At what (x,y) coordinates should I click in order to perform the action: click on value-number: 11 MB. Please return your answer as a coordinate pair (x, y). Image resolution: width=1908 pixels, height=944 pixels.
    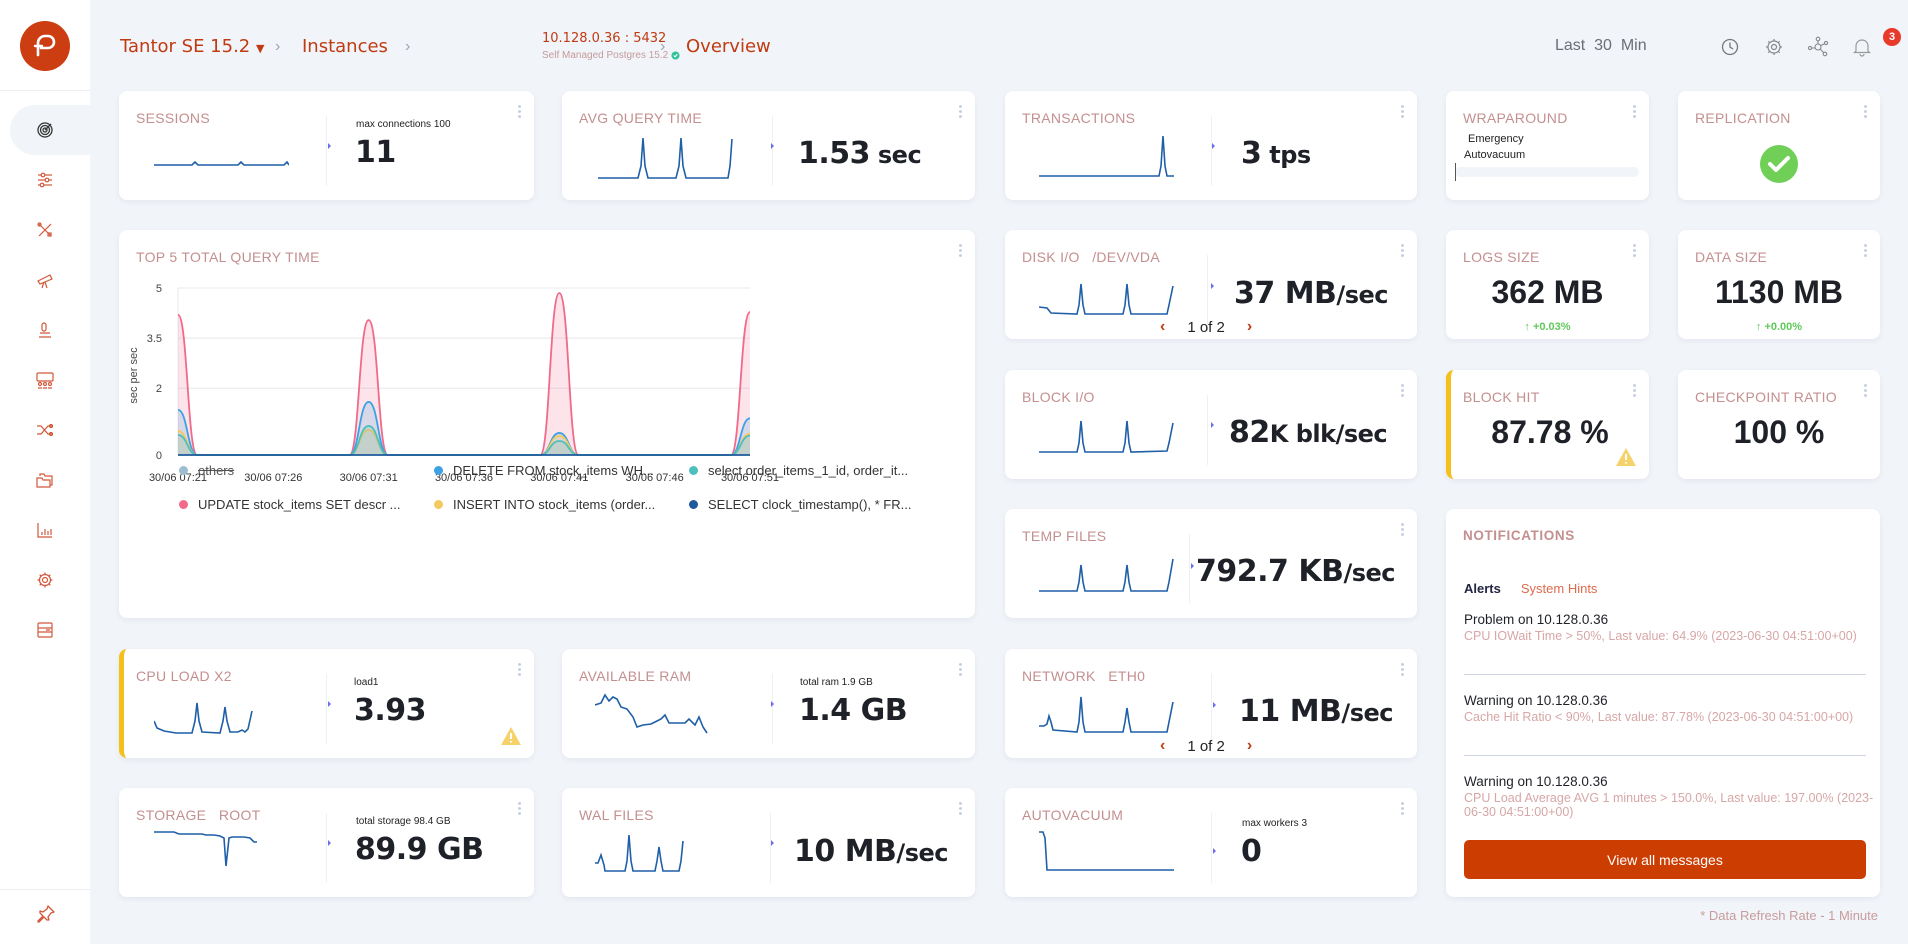
    Looking at the image, I should click on (1290, 711).